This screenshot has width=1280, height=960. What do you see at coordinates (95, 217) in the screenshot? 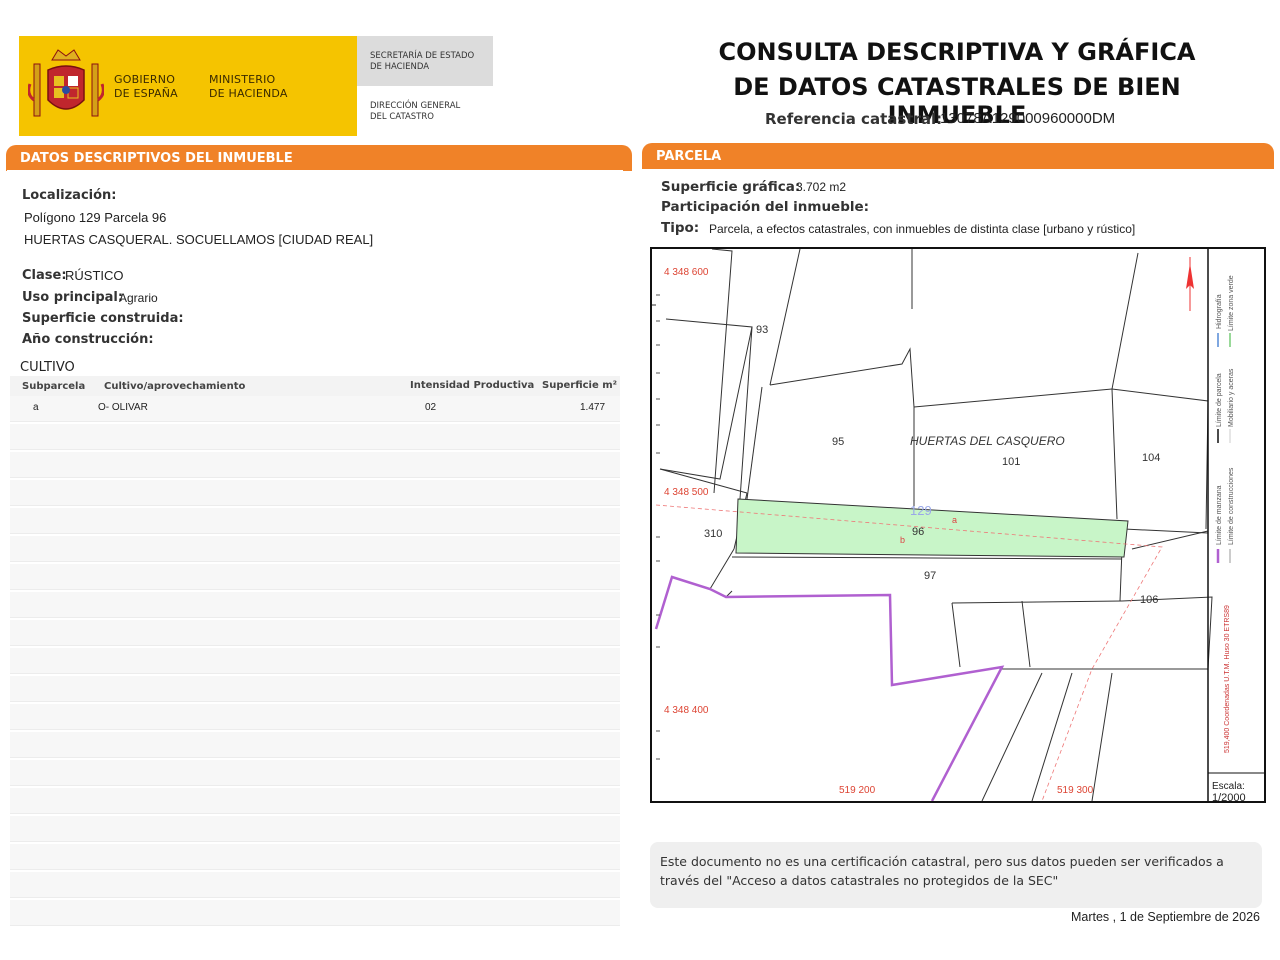
I see `localizacion-line-1: Polígono 129 Parcela 96` at bounding box center [95, 217].